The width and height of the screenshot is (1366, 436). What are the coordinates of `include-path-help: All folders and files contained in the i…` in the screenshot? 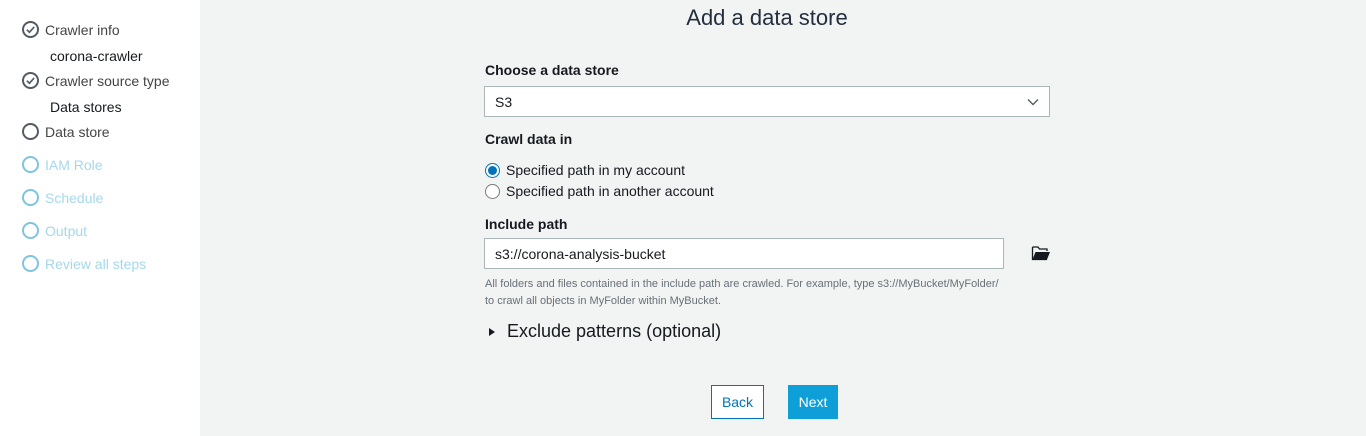 It's located at (775, 293).